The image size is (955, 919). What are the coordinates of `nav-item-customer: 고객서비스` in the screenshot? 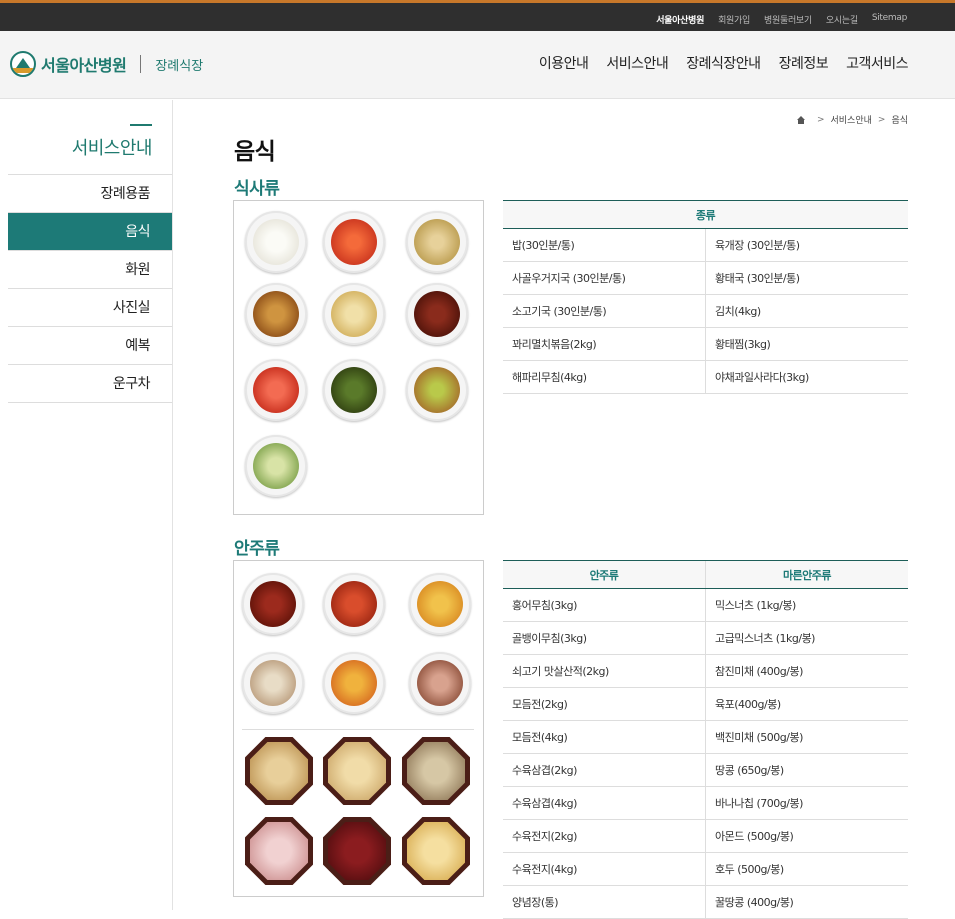 It's located at (877, 63).